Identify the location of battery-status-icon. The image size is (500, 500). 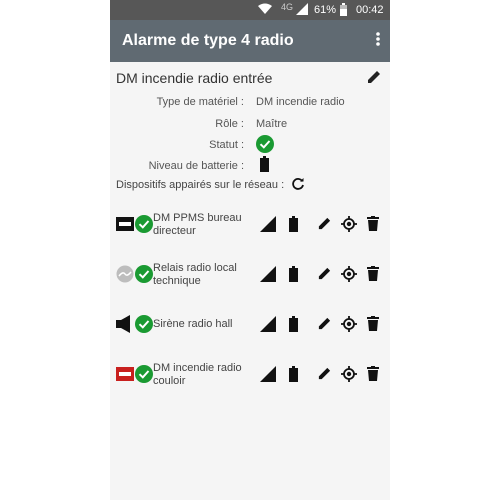
(343, 9).